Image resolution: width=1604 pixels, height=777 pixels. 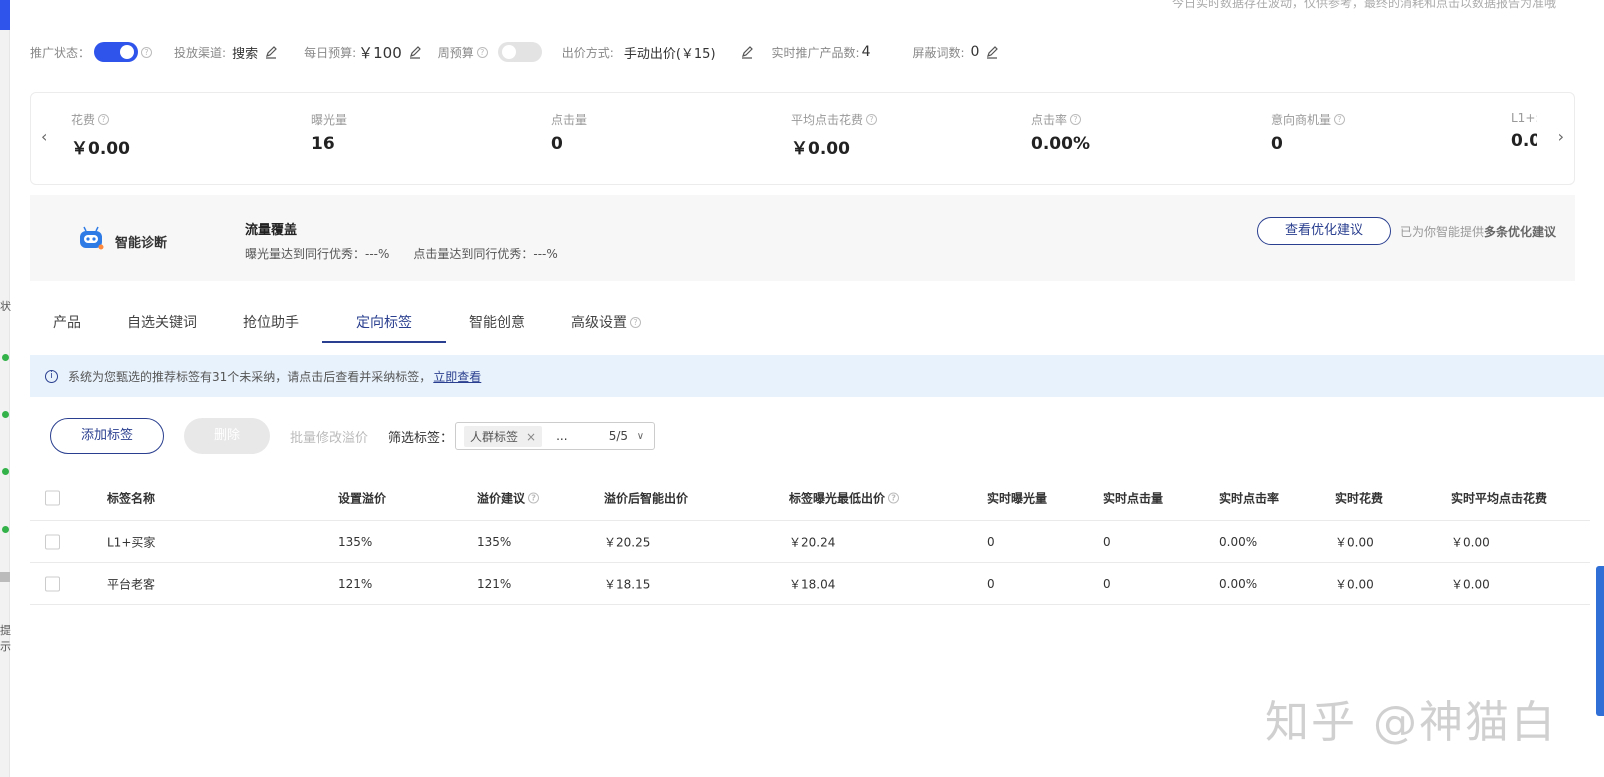 What do you see at coordinates (100, 149) in the screenshot?
I see `metric-value: ￥0.00` at bounding box center [100, 149].